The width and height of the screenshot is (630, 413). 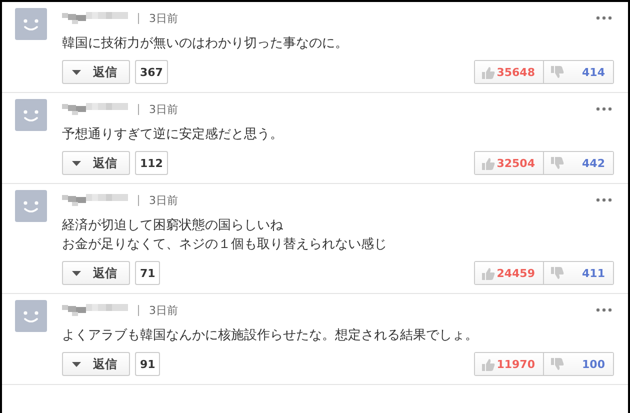 What do you see at coordinates (270, 336) in the screenshot?
I see `comment-text: よくアラブも韓国なんかに核施設作らせたな。想定される結果でしょ。` at bounding box center [270, 336].